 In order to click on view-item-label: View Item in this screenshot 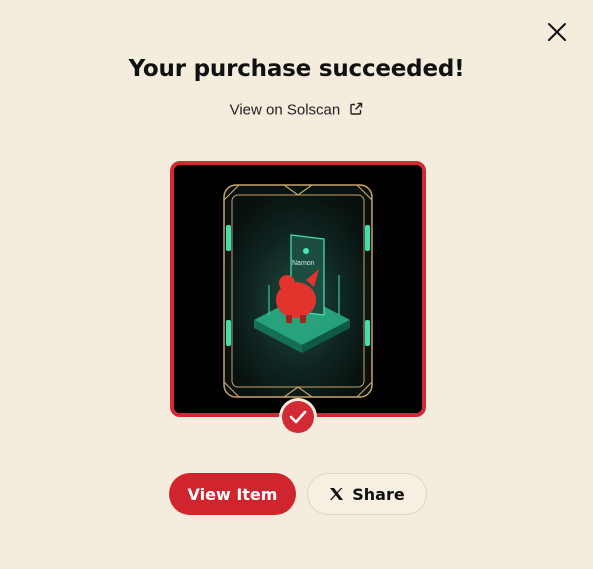, I will do `click(232, 494)`.